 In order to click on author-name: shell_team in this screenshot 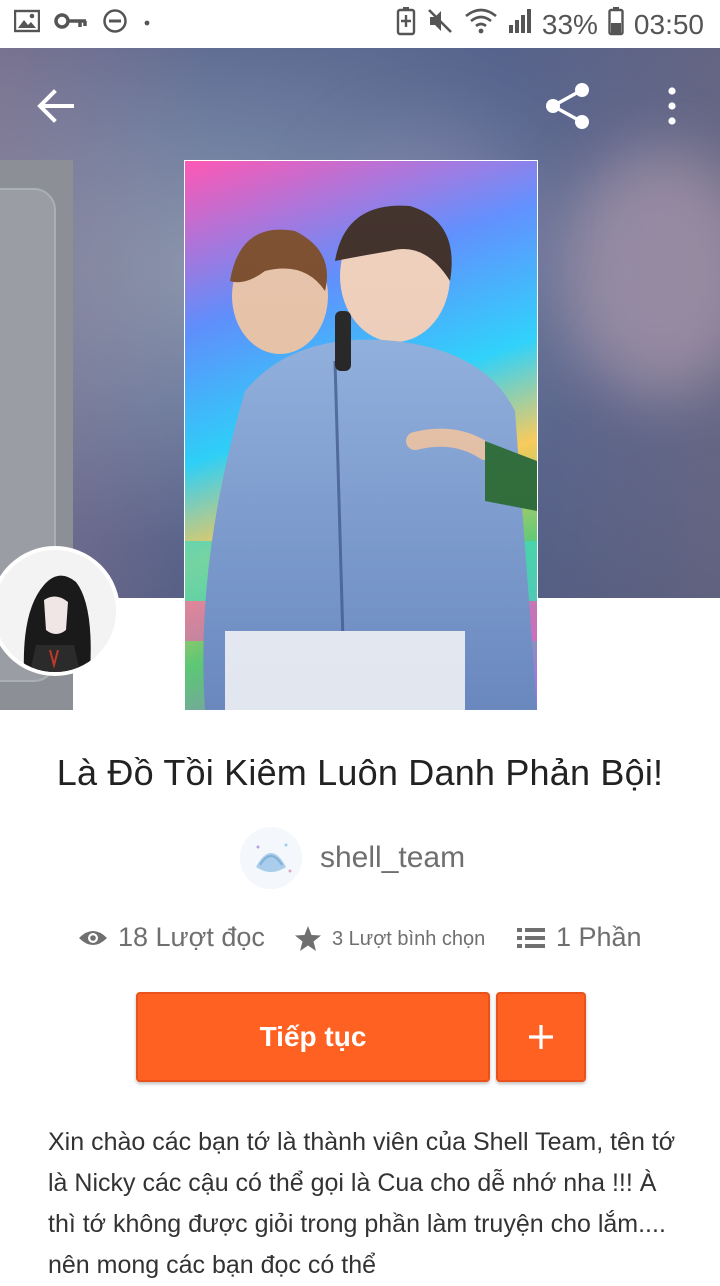, I will do `click(392, 858)`.